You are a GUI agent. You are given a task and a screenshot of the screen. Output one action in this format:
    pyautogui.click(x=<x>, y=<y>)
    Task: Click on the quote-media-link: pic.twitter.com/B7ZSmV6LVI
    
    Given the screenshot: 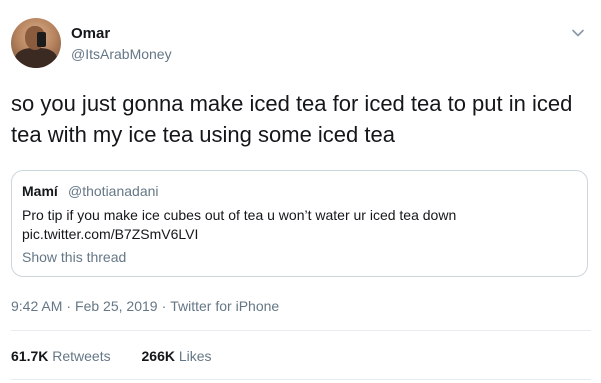 What is the action you would take?
    pyautogui.click(x=110, y=234)
    